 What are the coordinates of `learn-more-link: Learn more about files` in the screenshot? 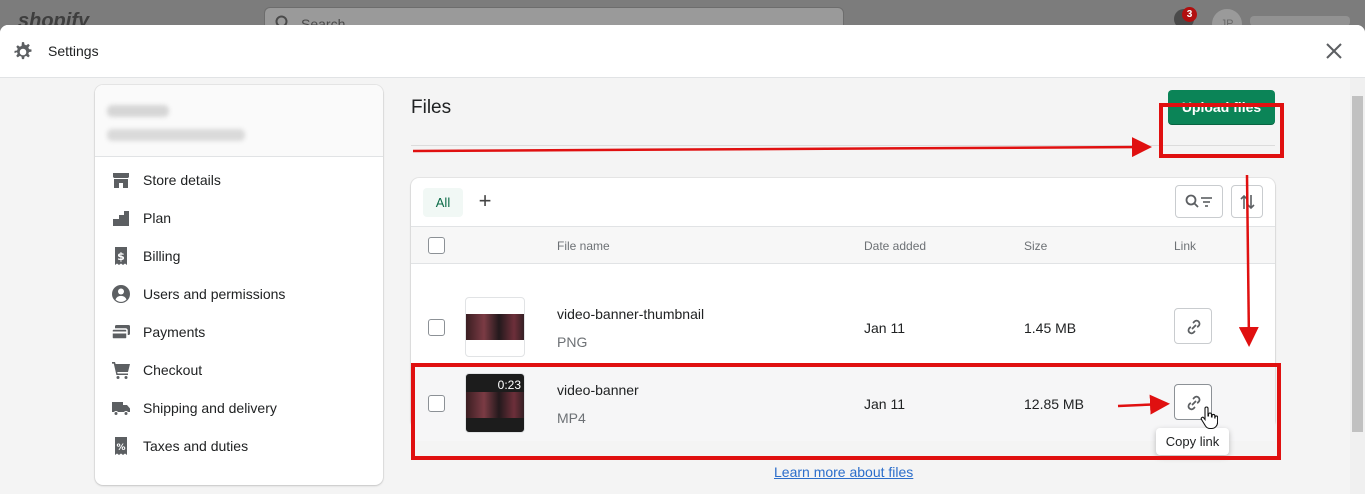 It's located at (843, 472).